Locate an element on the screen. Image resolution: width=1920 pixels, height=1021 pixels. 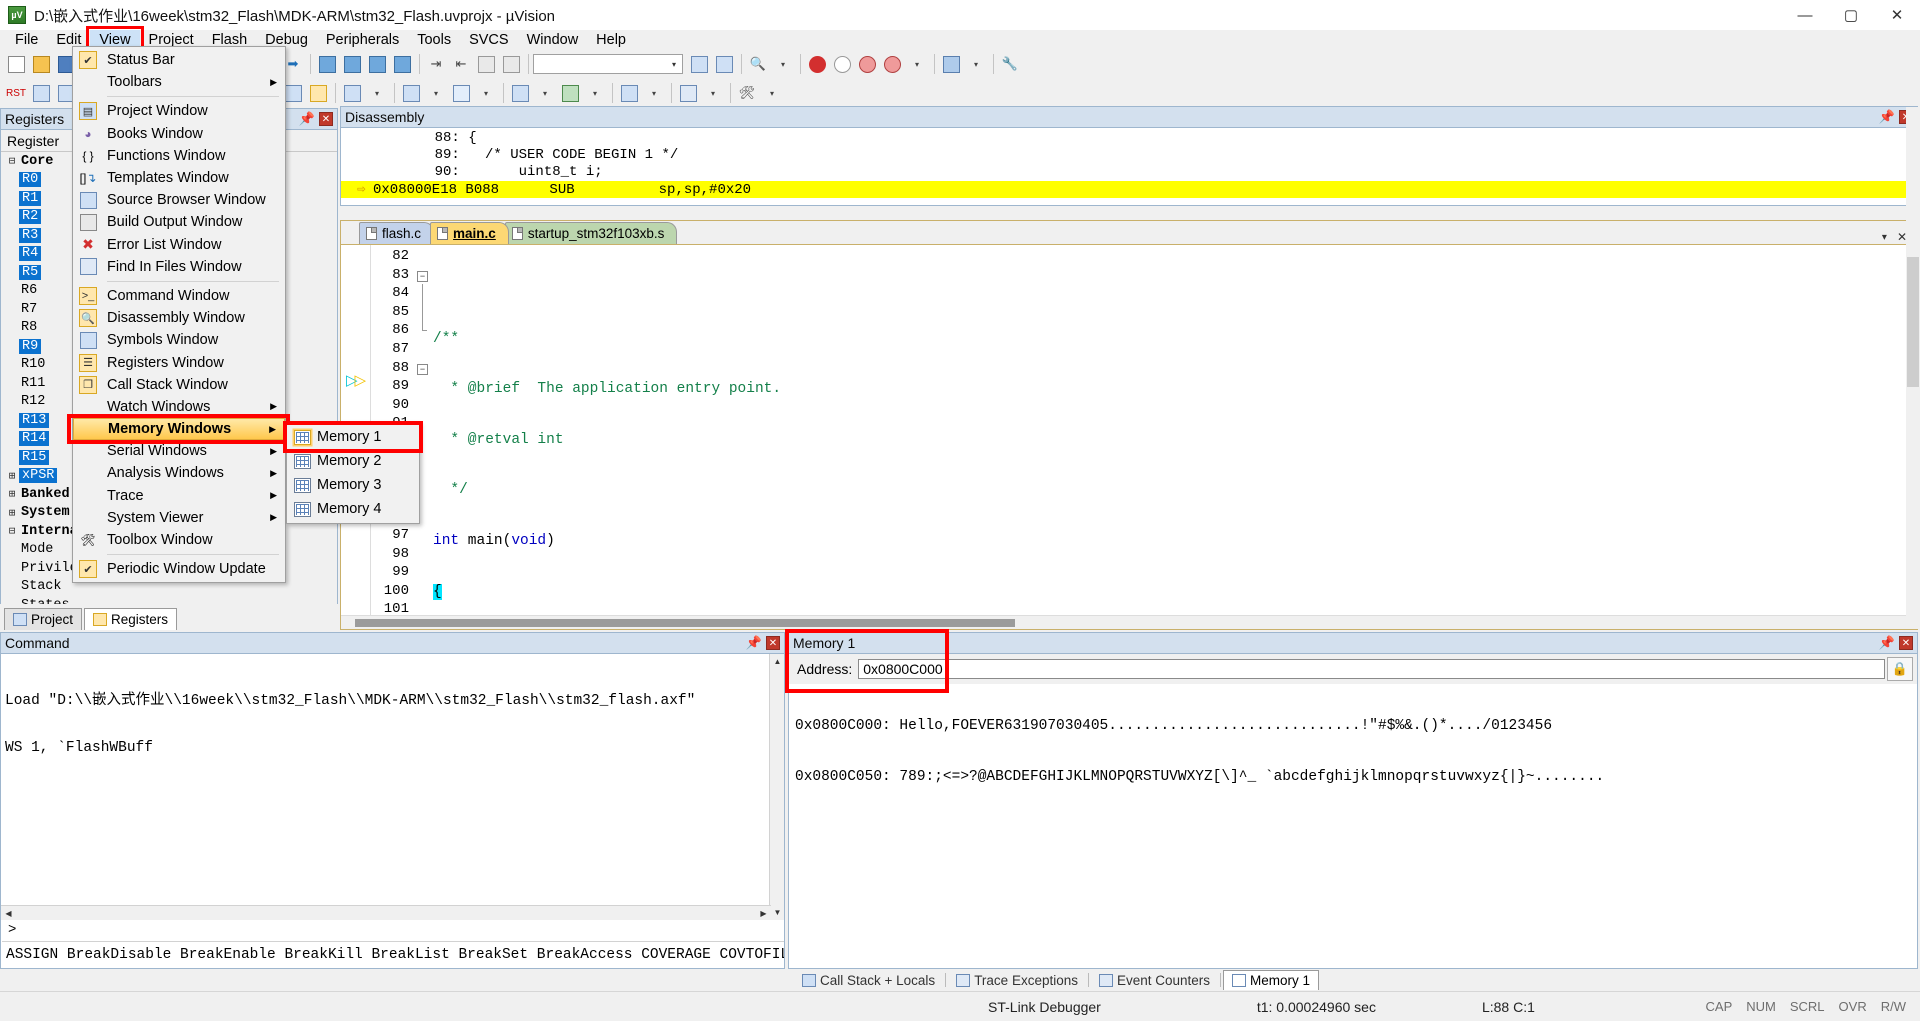
scroll-left-icon: ◀ is located at coordinates (8, 913).